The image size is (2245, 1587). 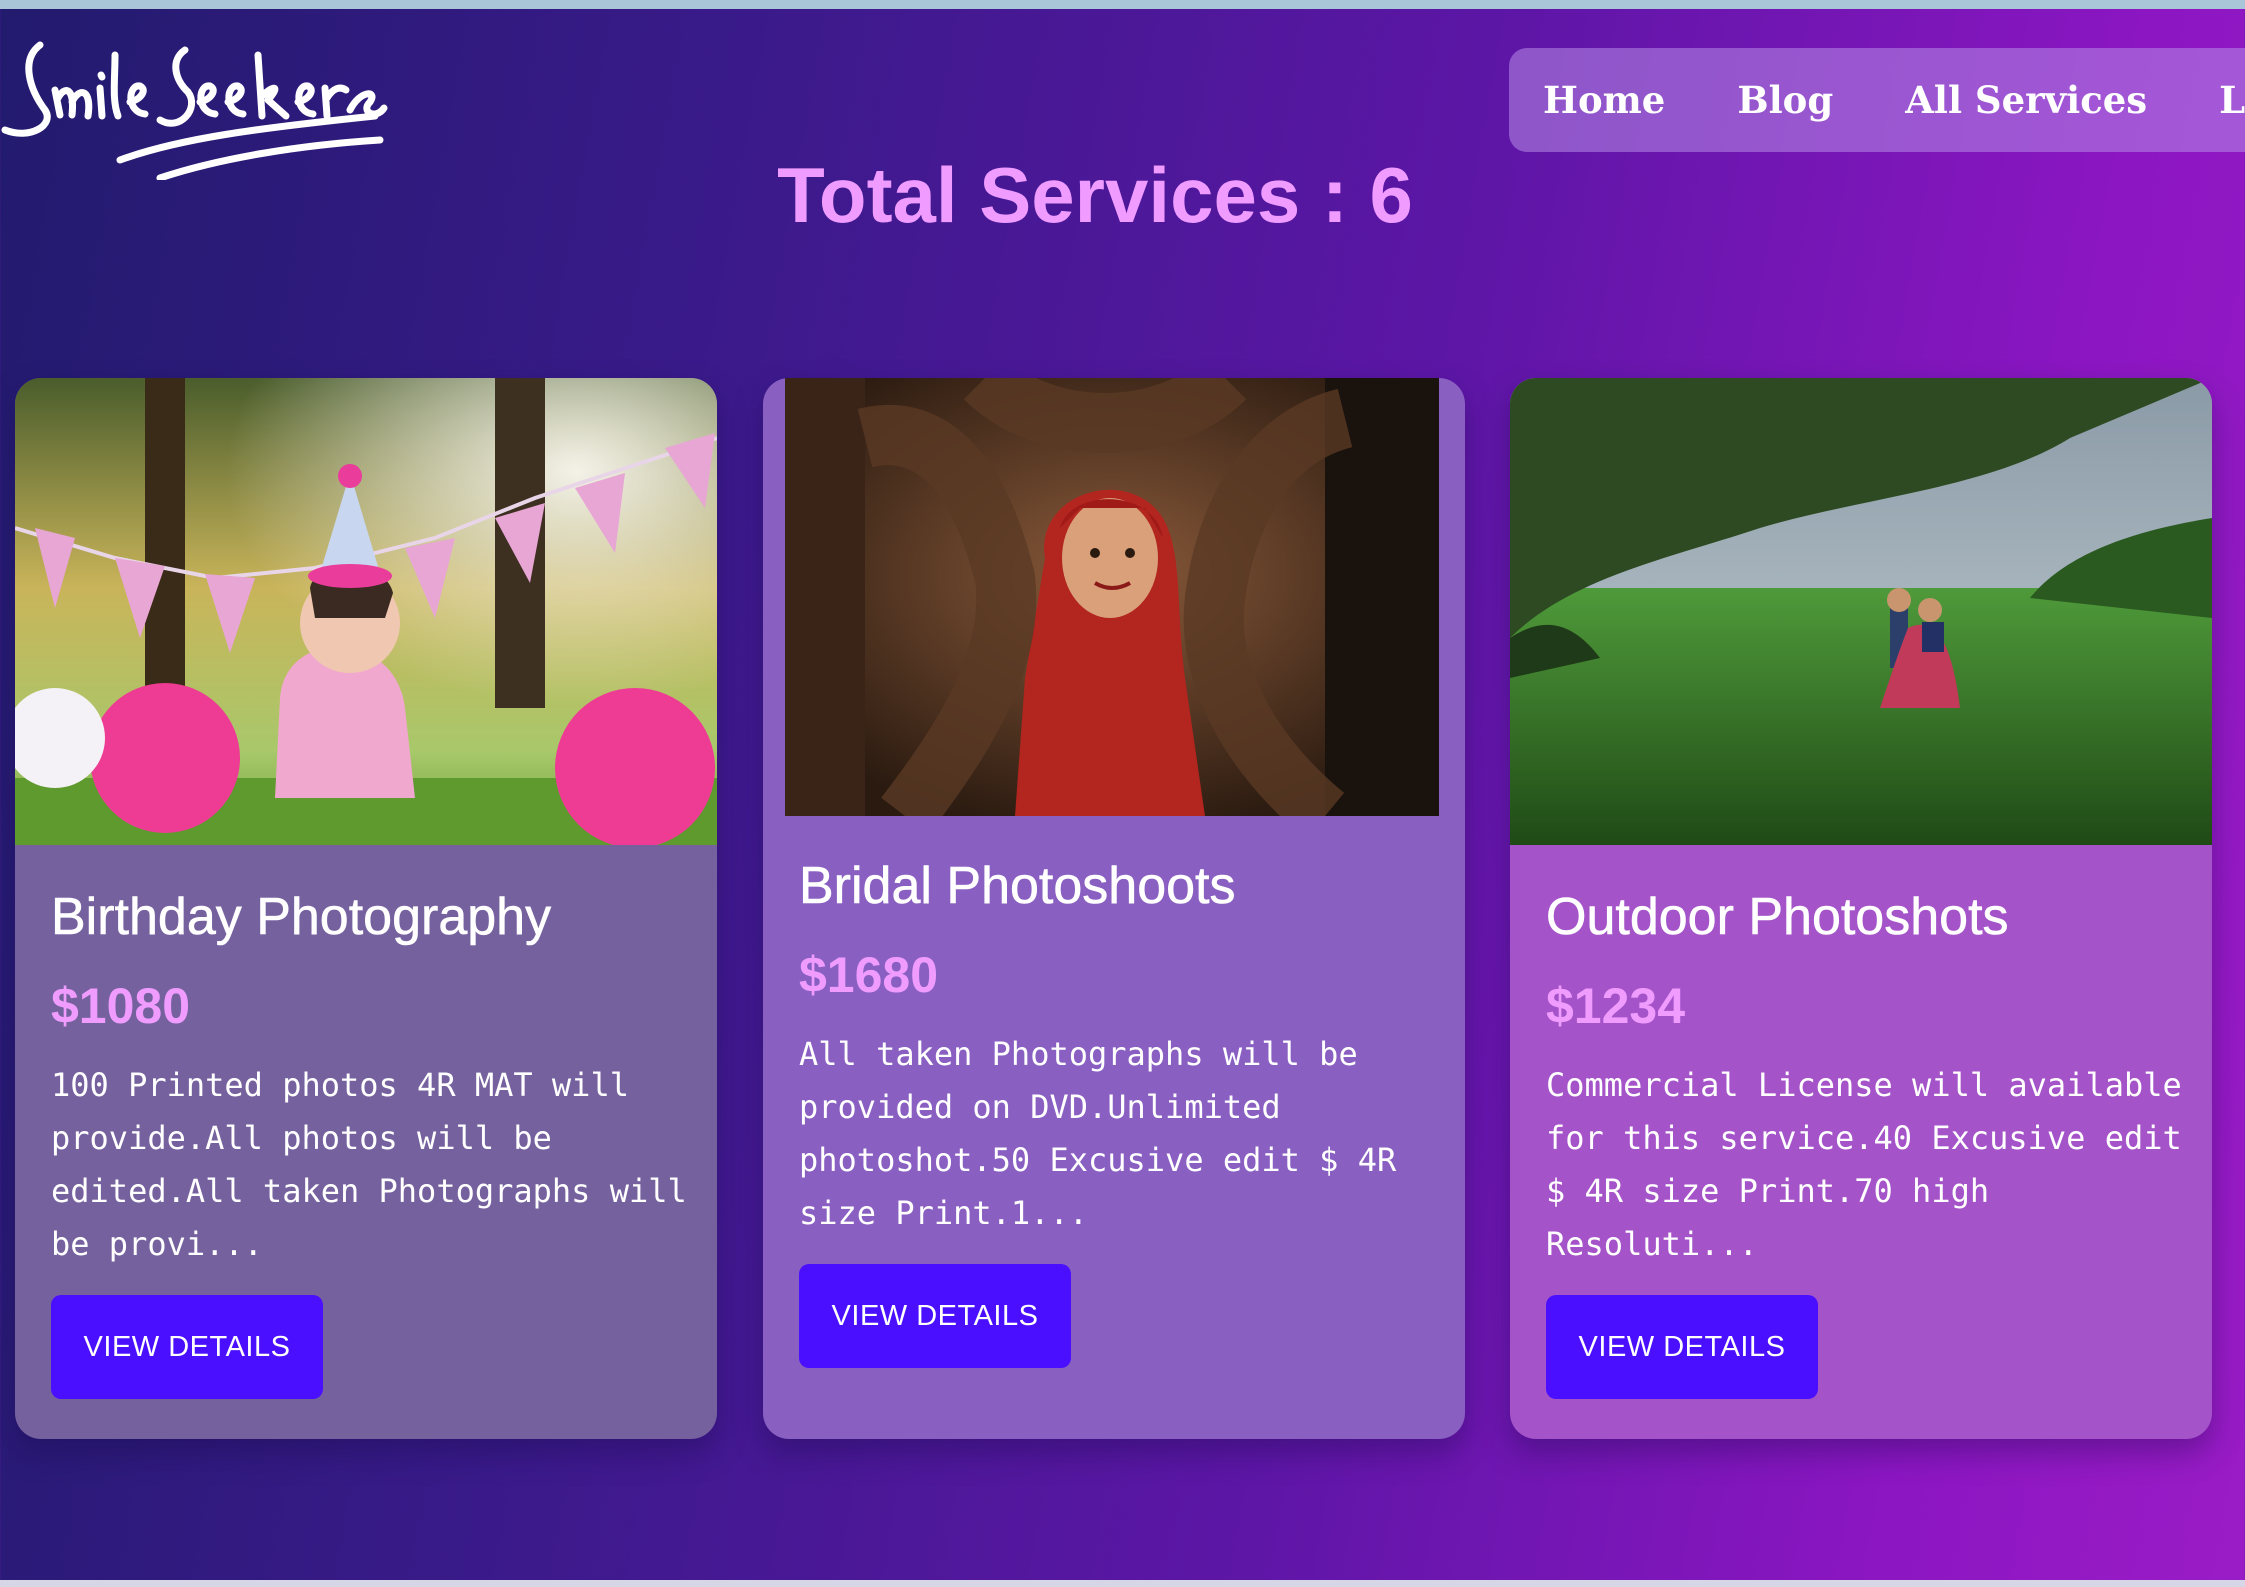 What do you see at coordinates (1785, 100) in the screenshot?
I see `nav-blog: Blog` at bounding box center [1785, 100].